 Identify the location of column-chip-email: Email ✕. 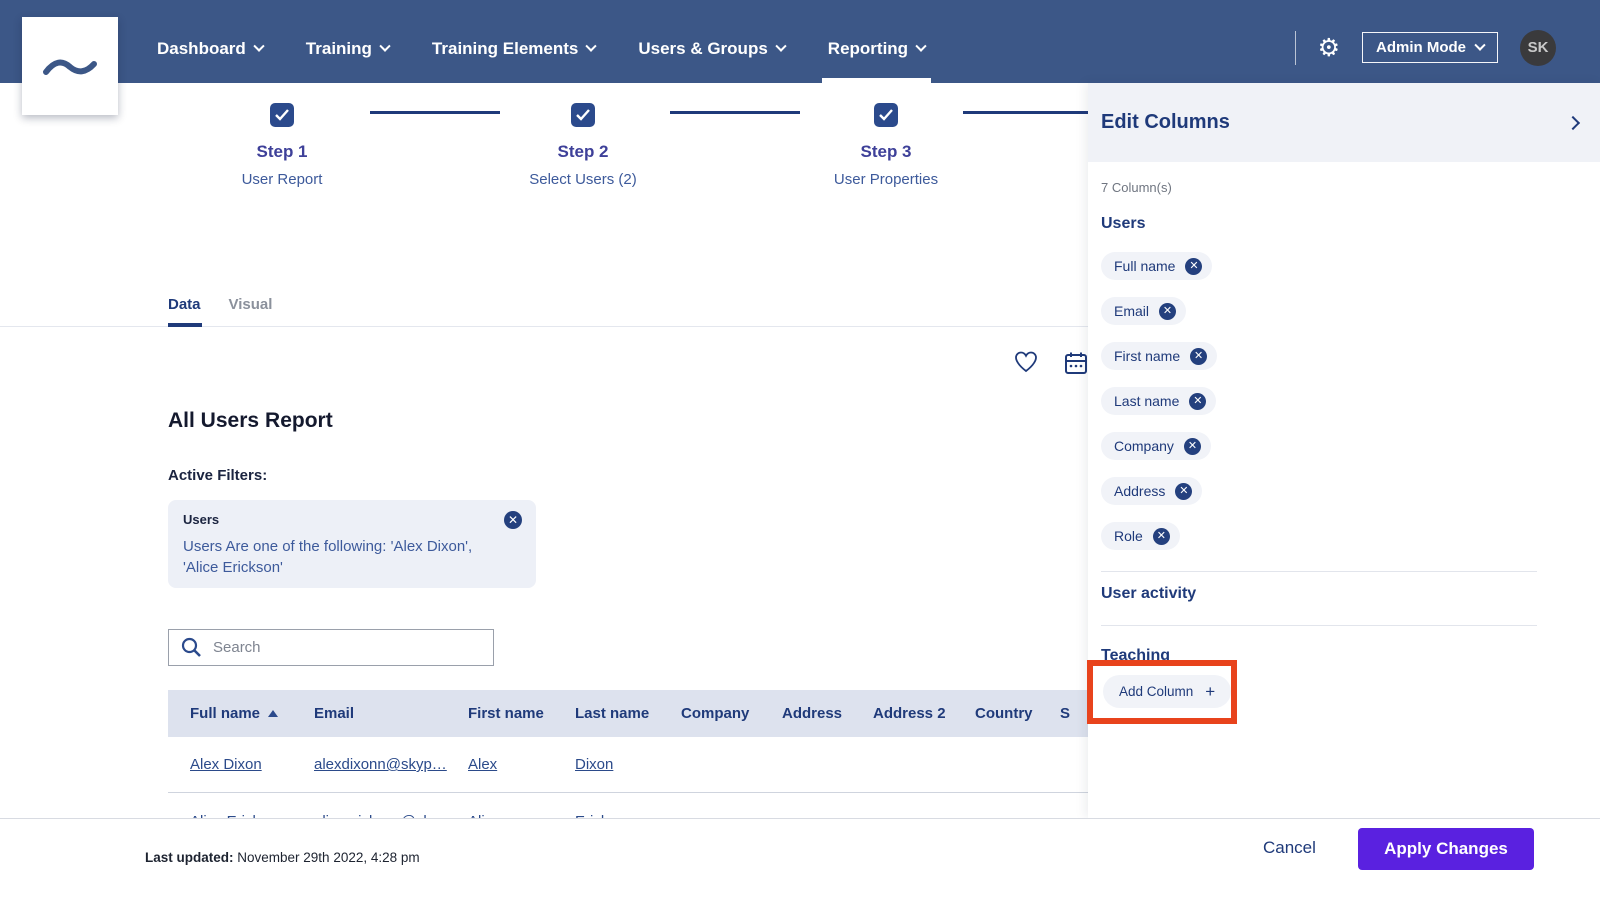
(1144, 311).